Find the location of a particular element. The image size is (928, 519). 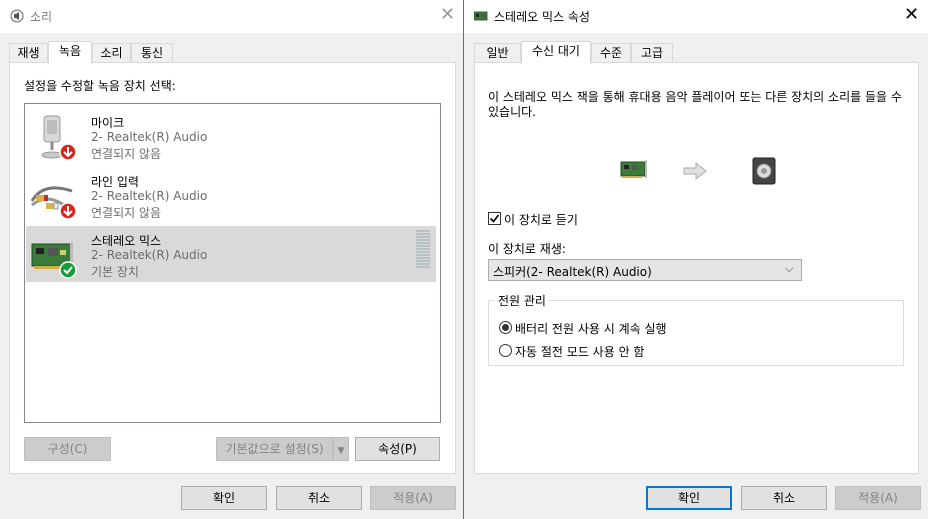

device-row-microphone: 마이크 2- Realtek(R) Audio 연결되지 않음 is located at coordinates (231, 136).